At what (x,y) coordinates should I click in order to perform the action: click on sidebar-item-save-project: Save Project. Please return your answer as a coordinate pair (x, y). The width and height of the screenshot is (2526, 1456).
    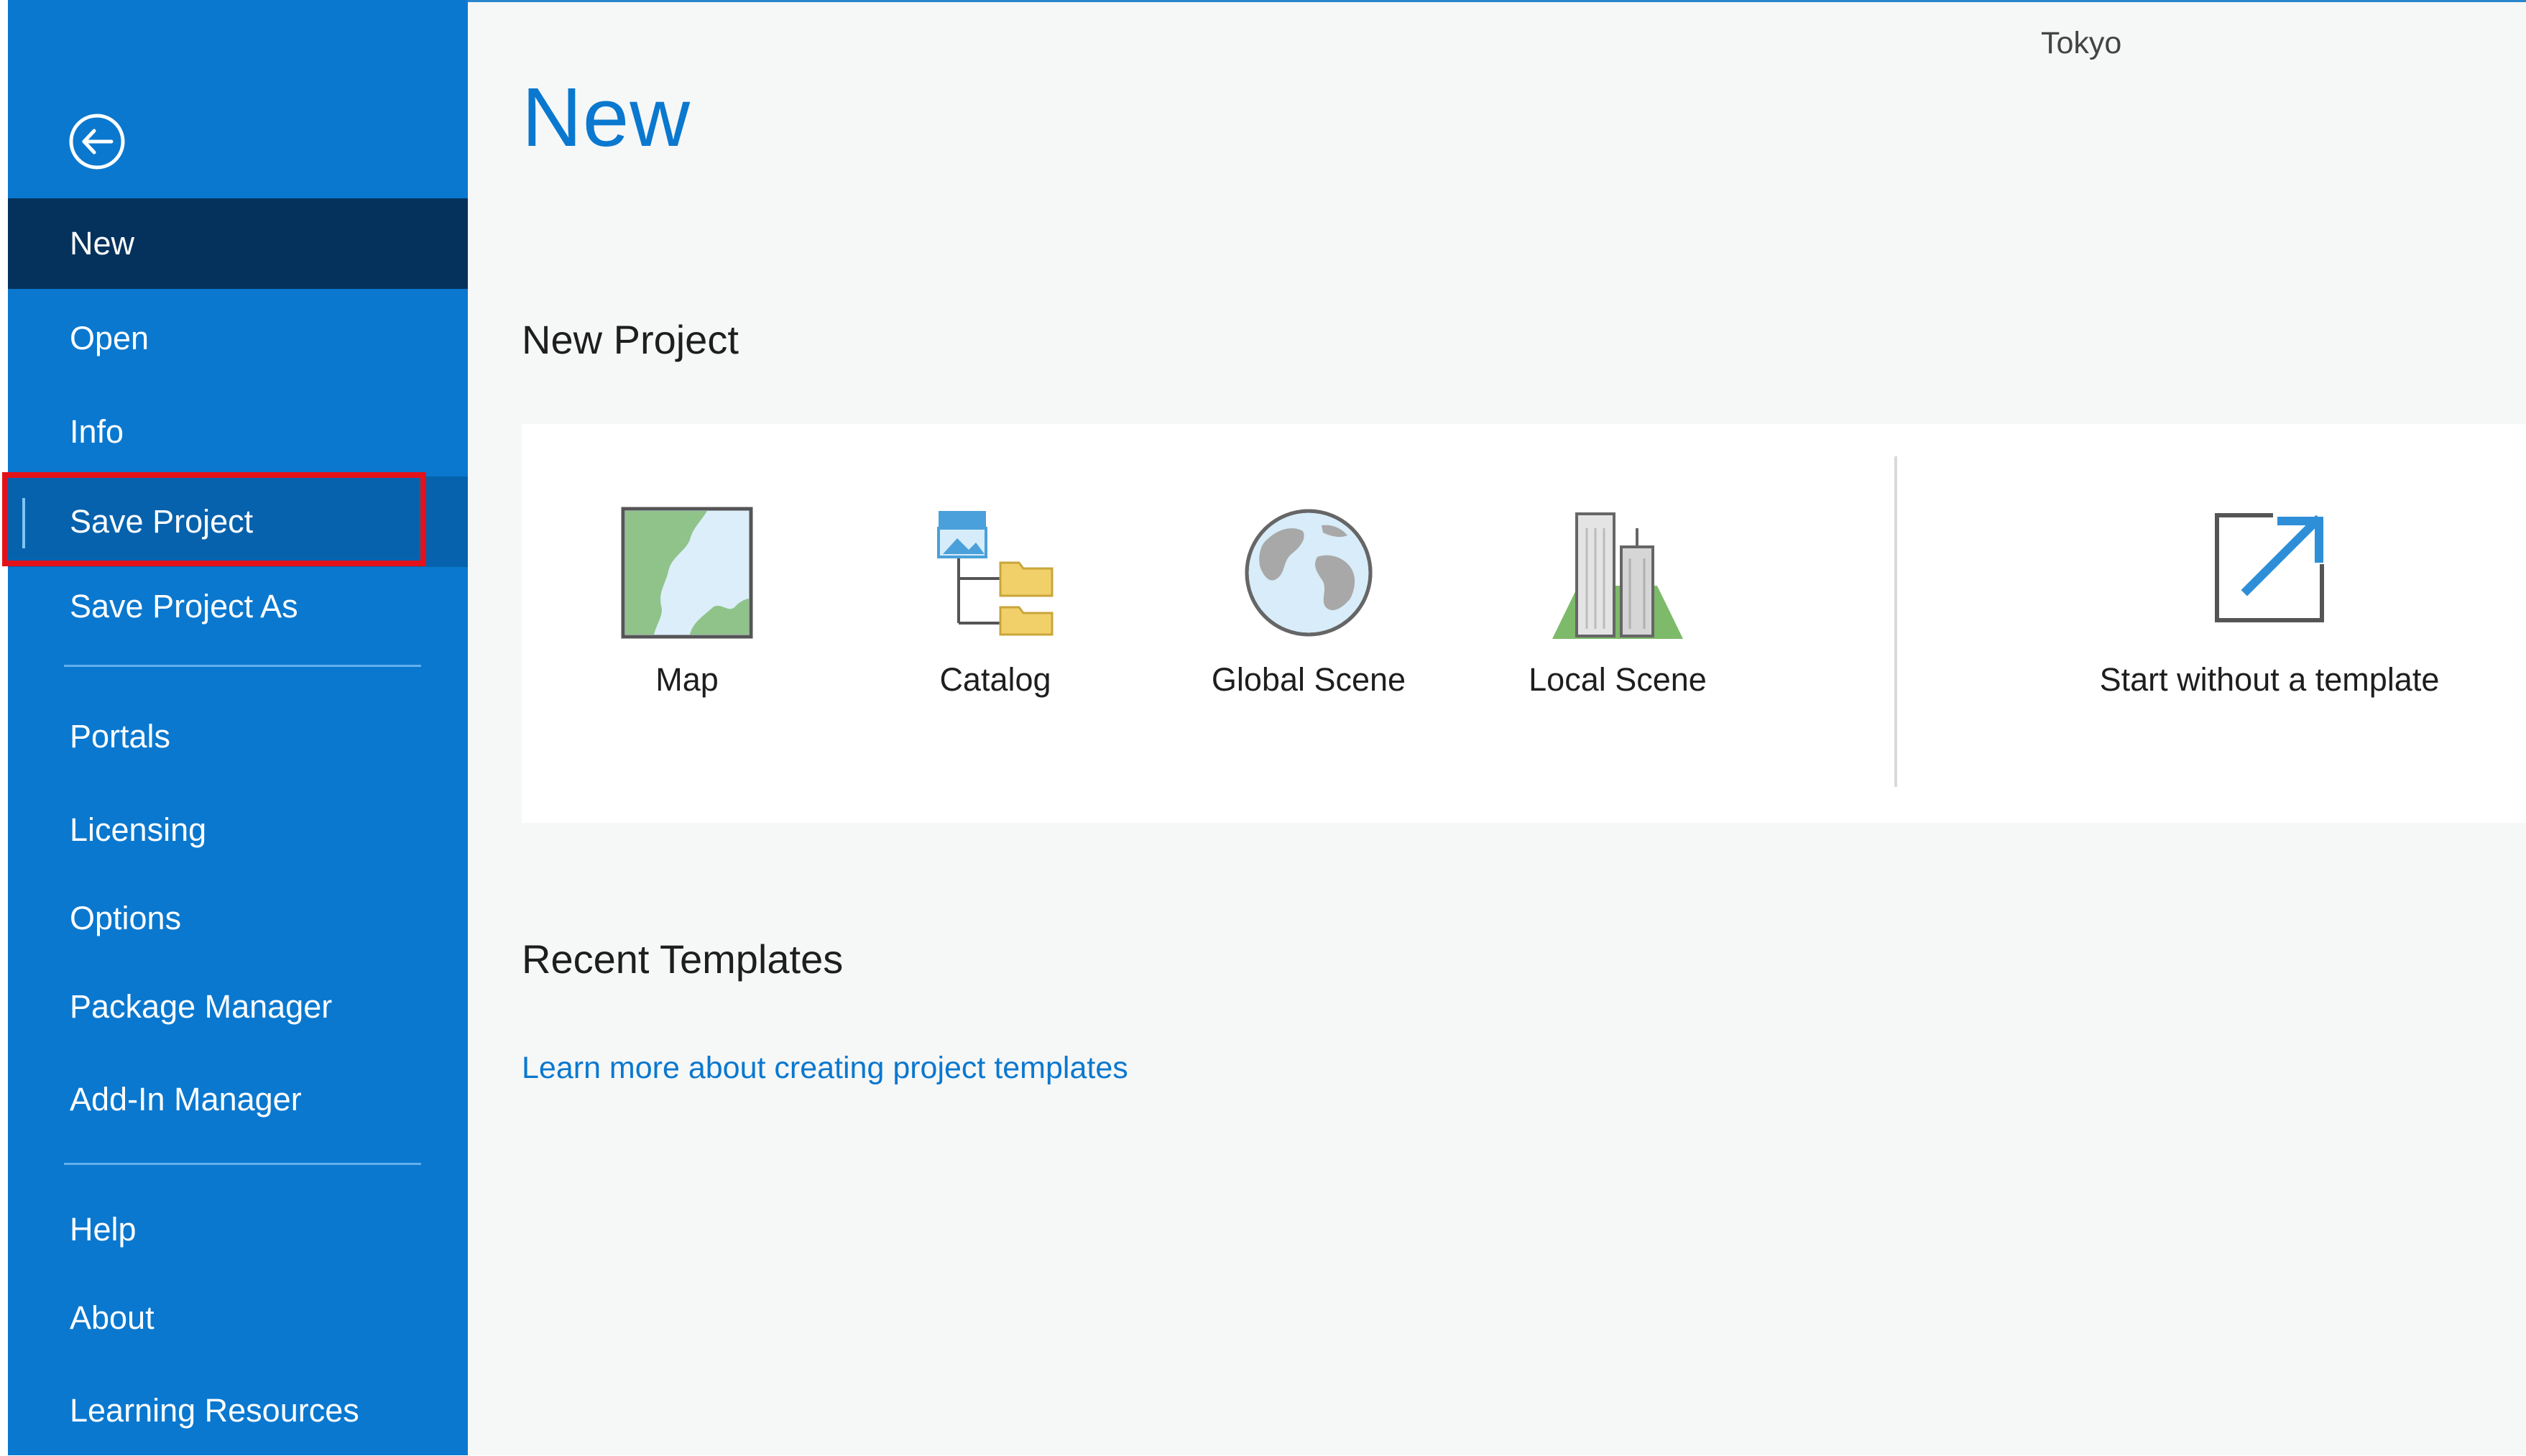
    Looking at the image, I should click on (238, 521).